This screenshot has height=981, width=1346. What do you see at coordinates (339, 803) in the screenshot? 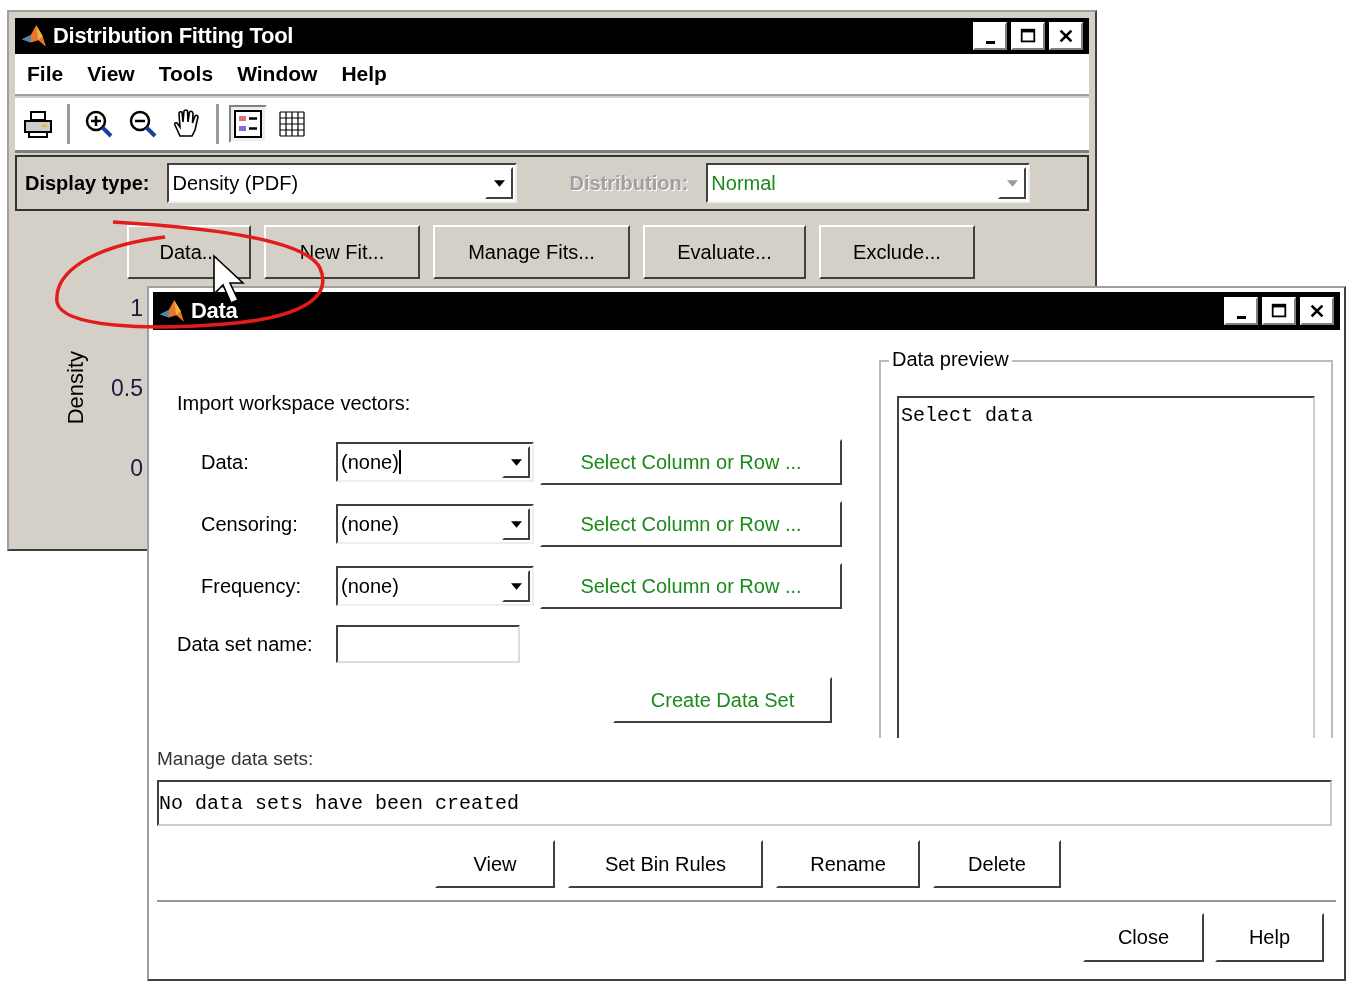
I see `list-text: No data sets have been created` at bounding box center [339, 803].